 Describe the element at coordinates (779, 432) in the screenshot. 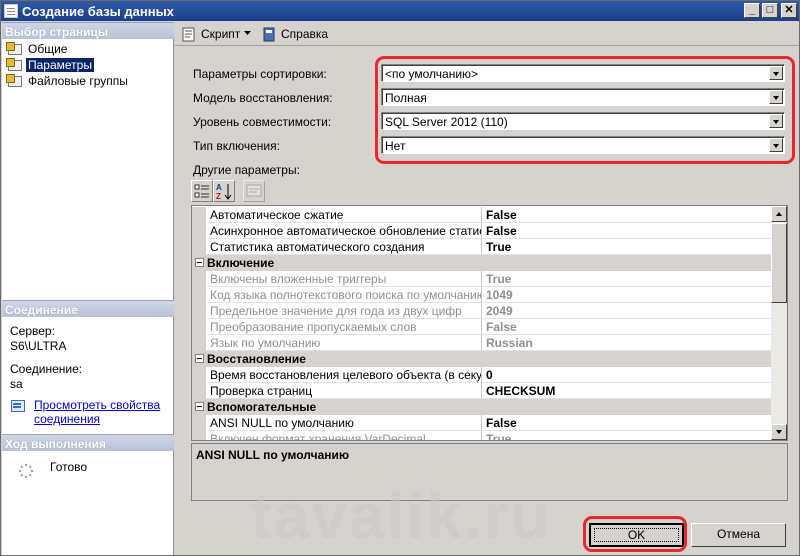

I see `scroll-down-icon` at that location.